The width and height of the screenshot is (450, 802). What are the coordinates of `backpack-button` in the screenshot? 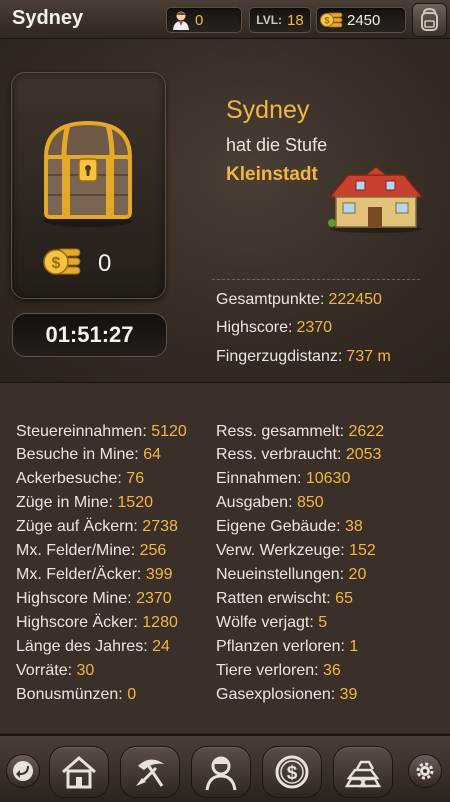 It's located at (429, 20).